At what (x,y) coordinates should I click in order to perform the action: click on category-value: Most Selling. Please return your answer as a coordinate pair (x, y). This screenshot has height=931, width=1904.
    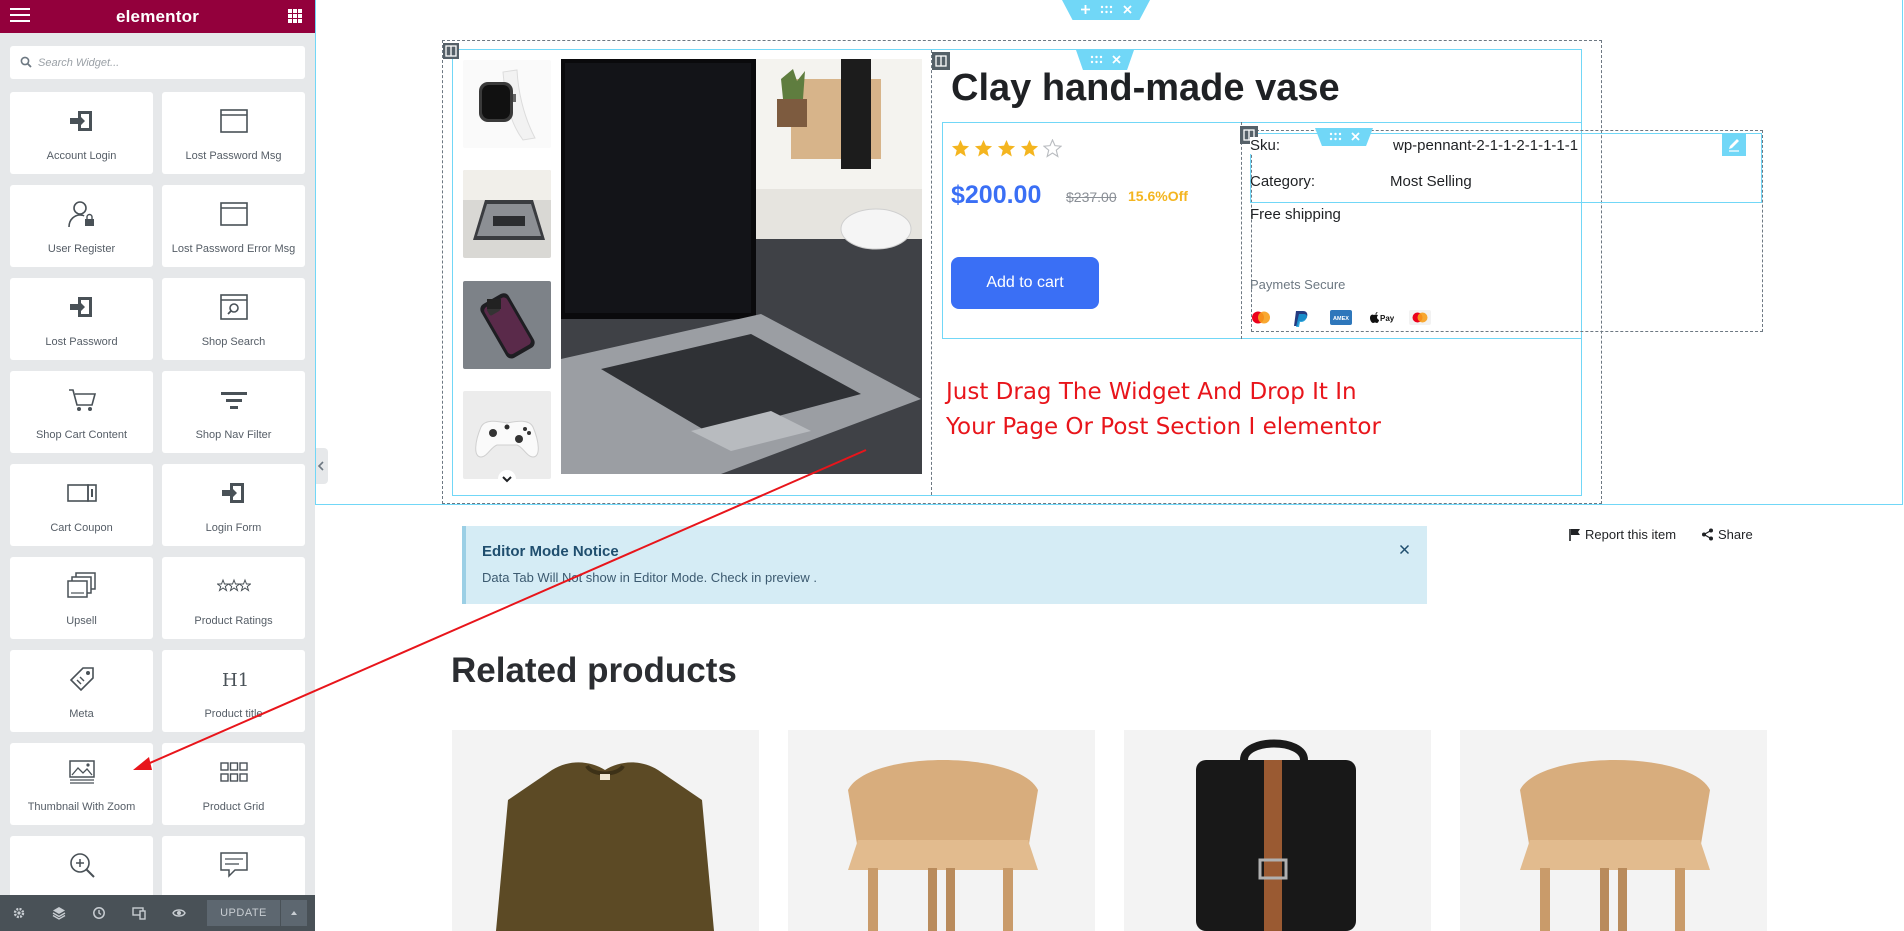
    Looking at the image, I should click on (1431, 181).